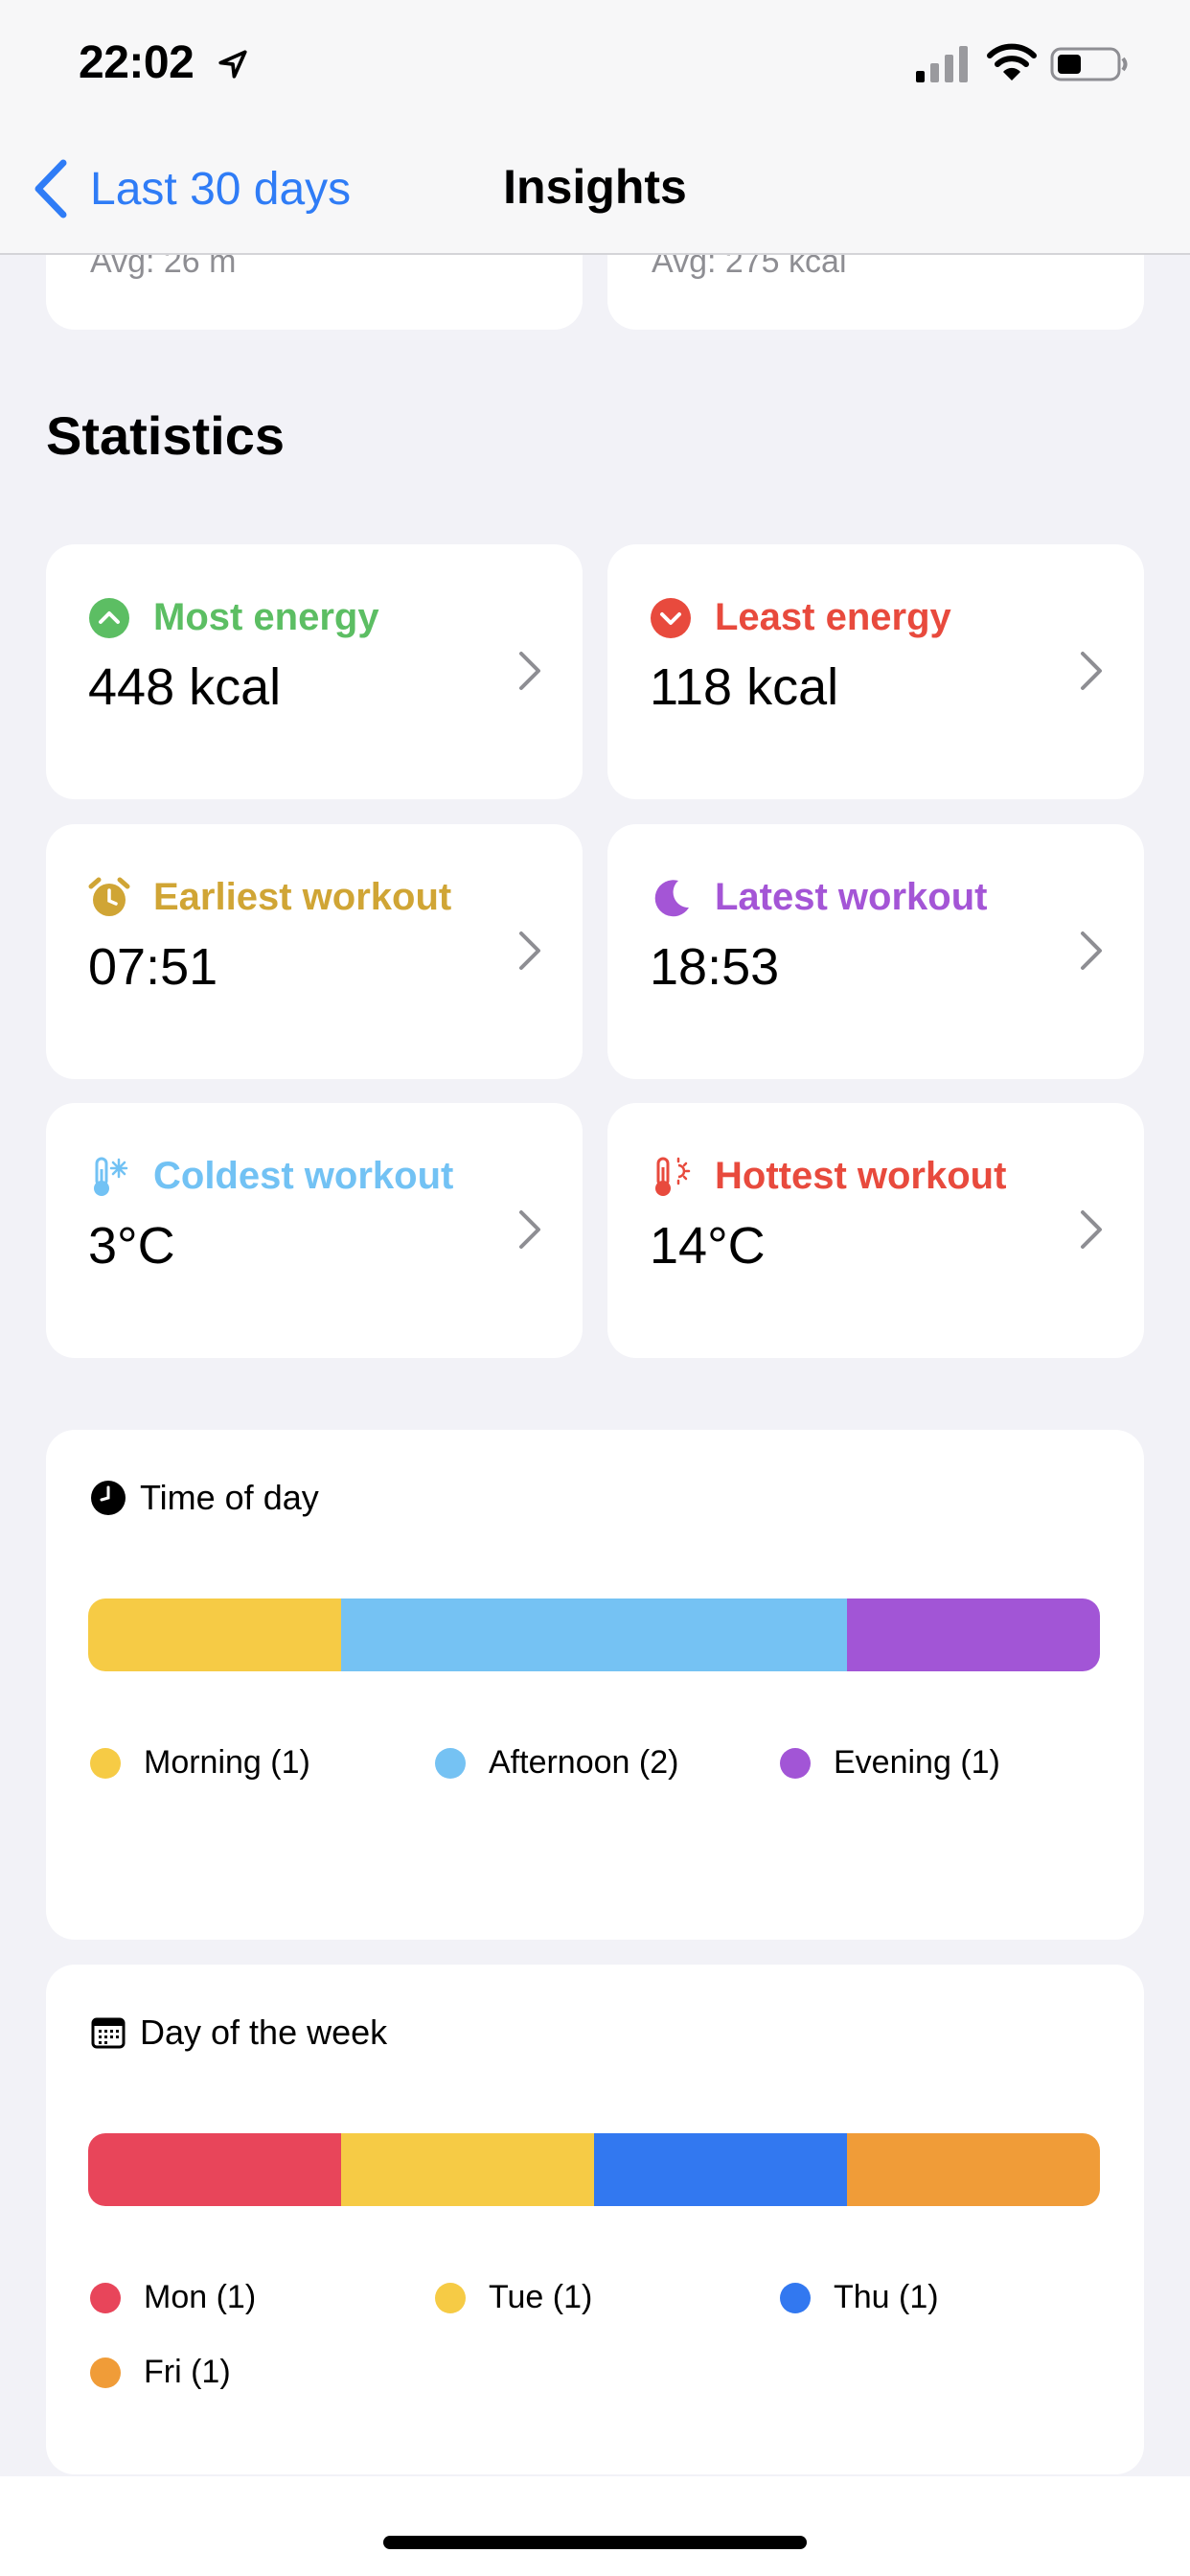 This screenshot has width=1190, height=2576. Describe the element at coordinates (673, 1176) in the screenshot. I see `thermometer-sun-icon` at that location.